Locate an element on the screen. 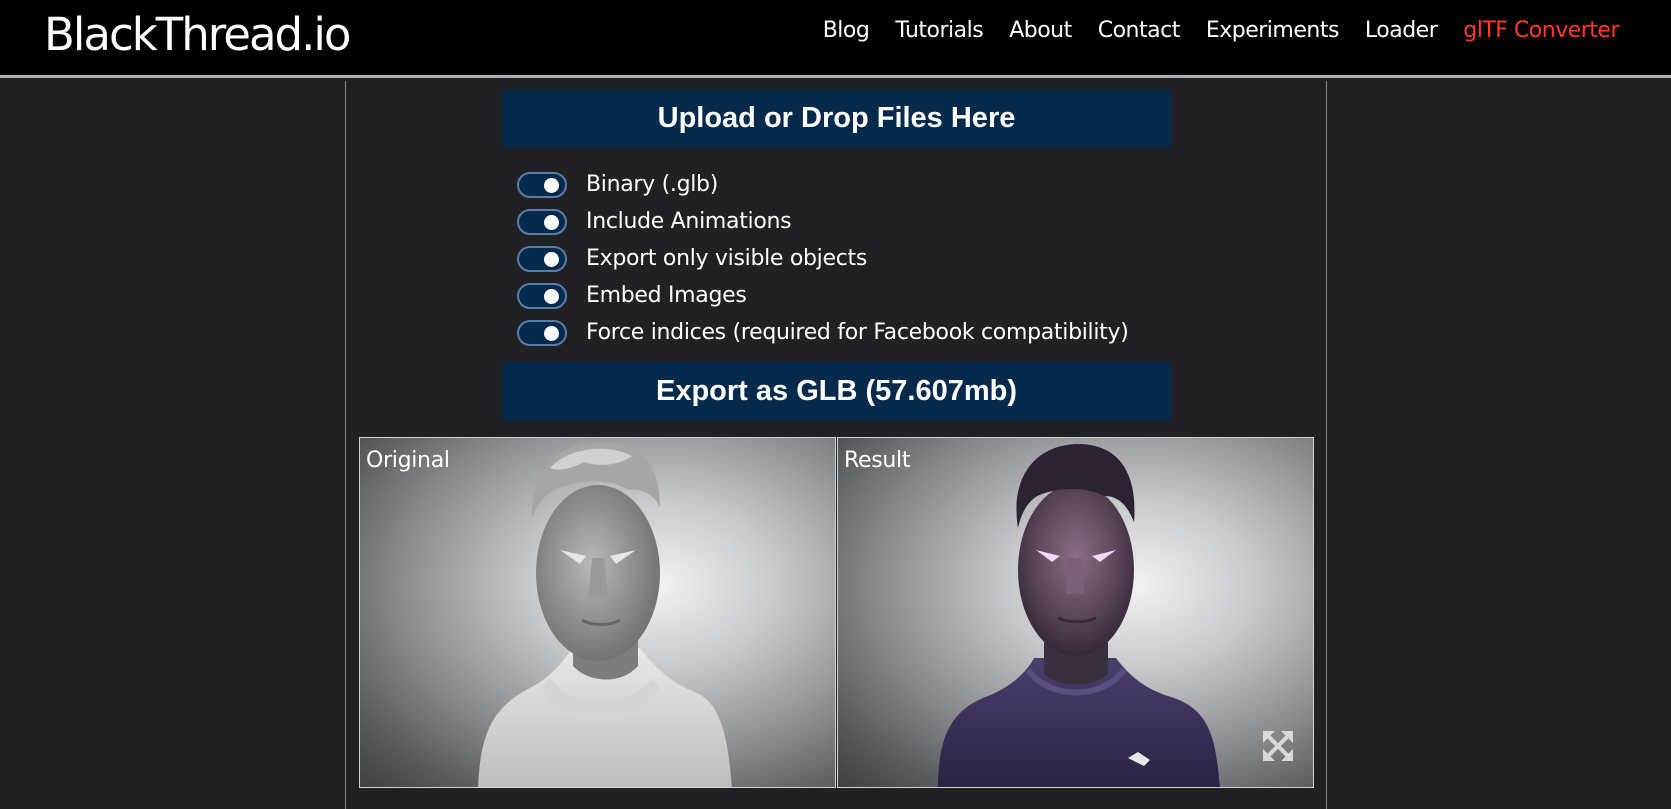 Image resolution: width=1671 pixels, height=809 pixels. upload-drop-button: Upload or Drop Files Here is located at coordinates (836, 118).